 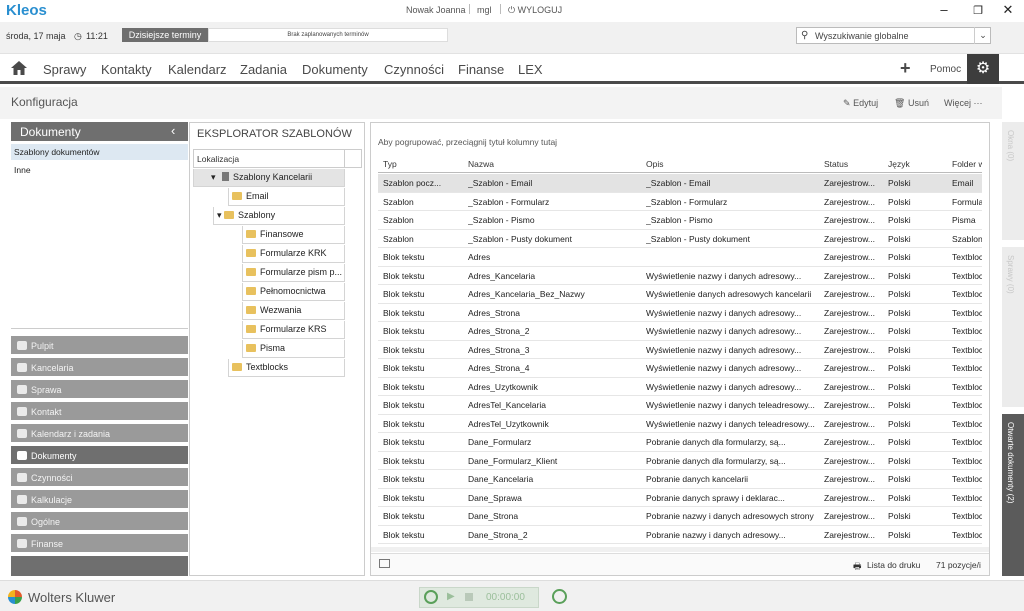 I want to click on tree-node-wezwania: Wezwania, so click(x=293, y=311).